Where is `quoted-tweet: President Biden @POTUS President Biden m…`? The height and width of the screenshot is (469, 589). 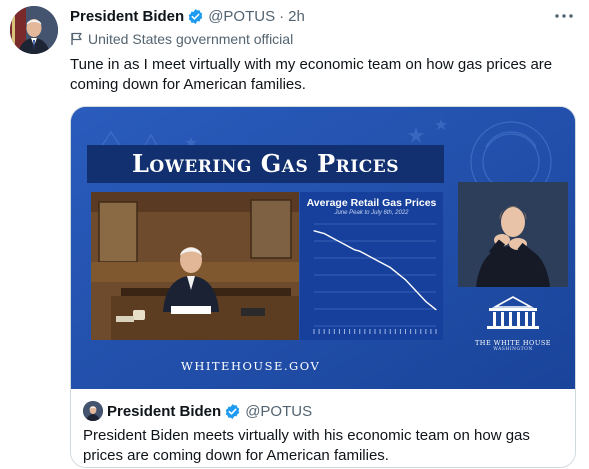
quoted-tweet: President Biden @POTUS President Biden m… is located at coordinates (323, 428).